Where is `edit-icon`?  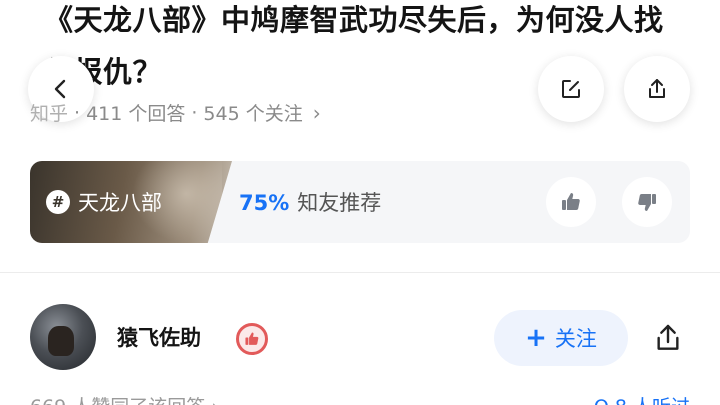 edit-icon is located at coordinates (571, 89).